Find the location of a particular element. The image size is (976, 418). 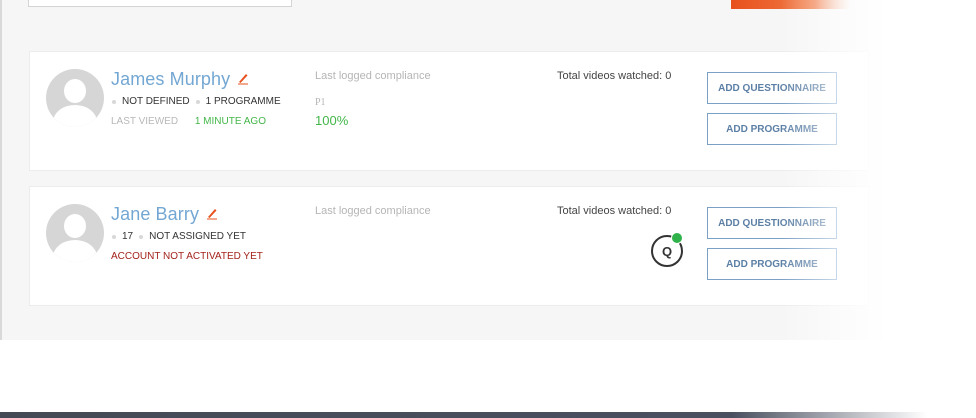

user-name: James Murphy is located at coordinates (170, 79).